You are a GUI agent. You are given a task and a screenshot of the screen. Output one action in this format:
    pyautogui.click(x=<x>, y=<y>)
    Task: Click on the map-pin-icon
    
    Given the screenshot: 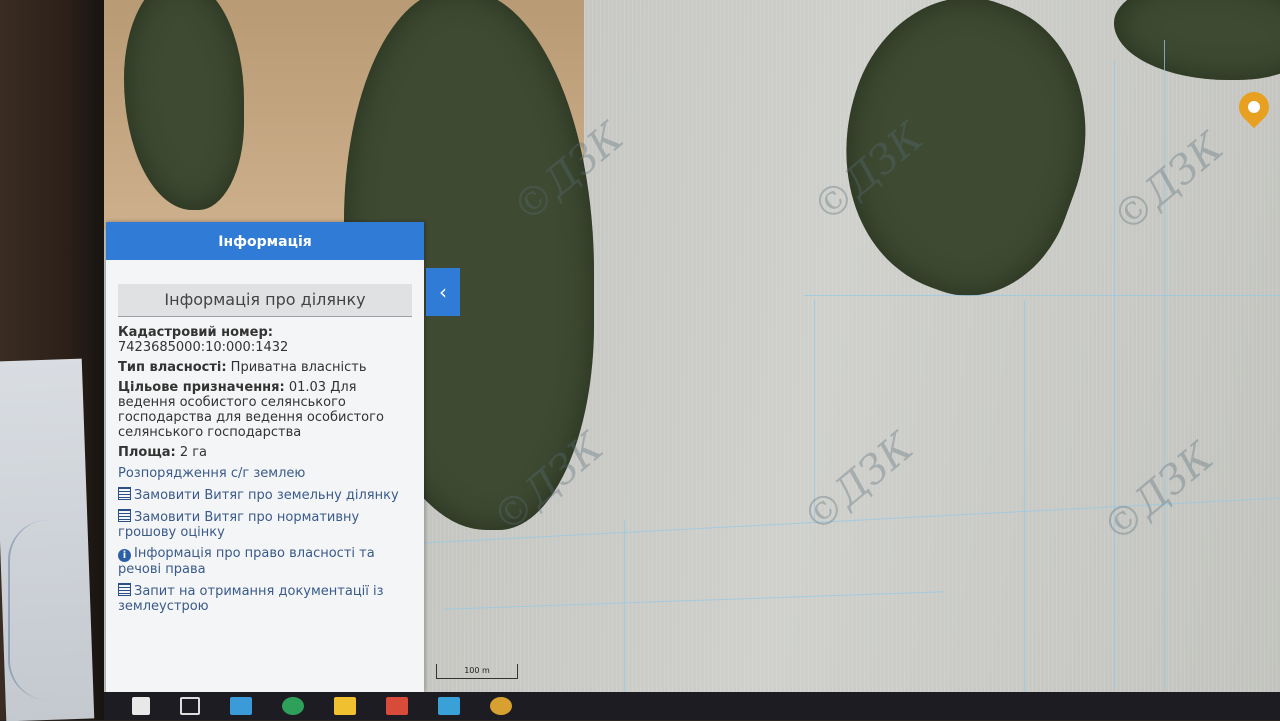 What is the action you would take?
    pyautogui.click(x=1254, y=107)
    